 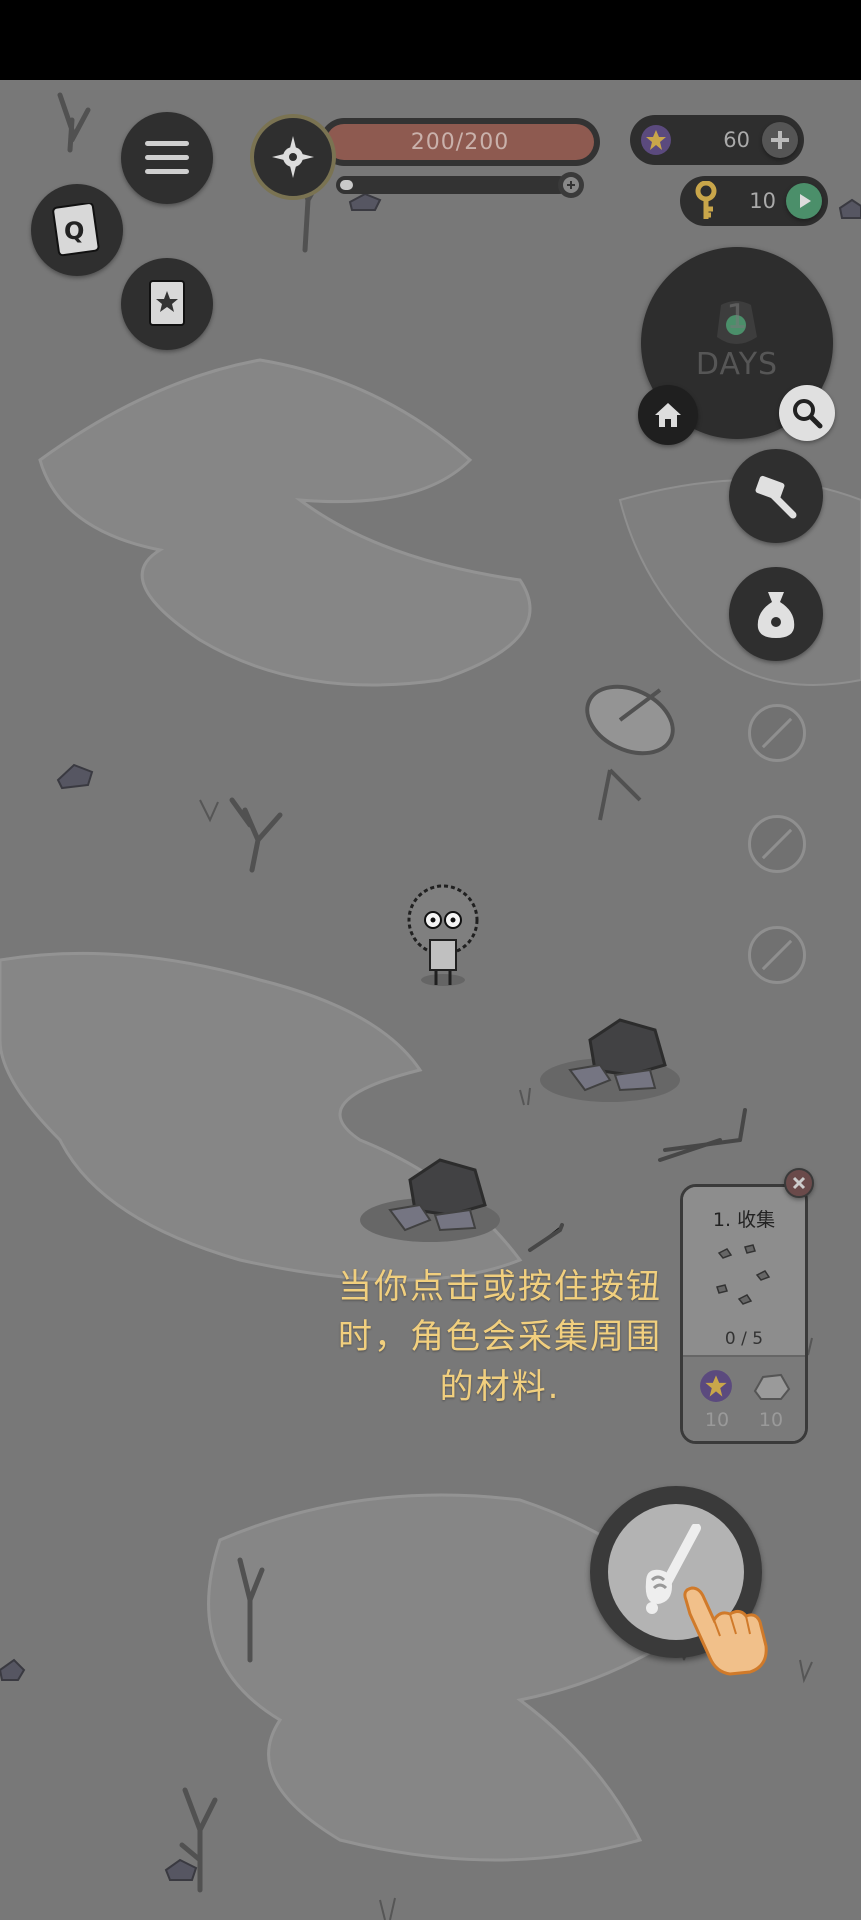 I want to click on keys-counter: 10, so click(x=754, y=201).